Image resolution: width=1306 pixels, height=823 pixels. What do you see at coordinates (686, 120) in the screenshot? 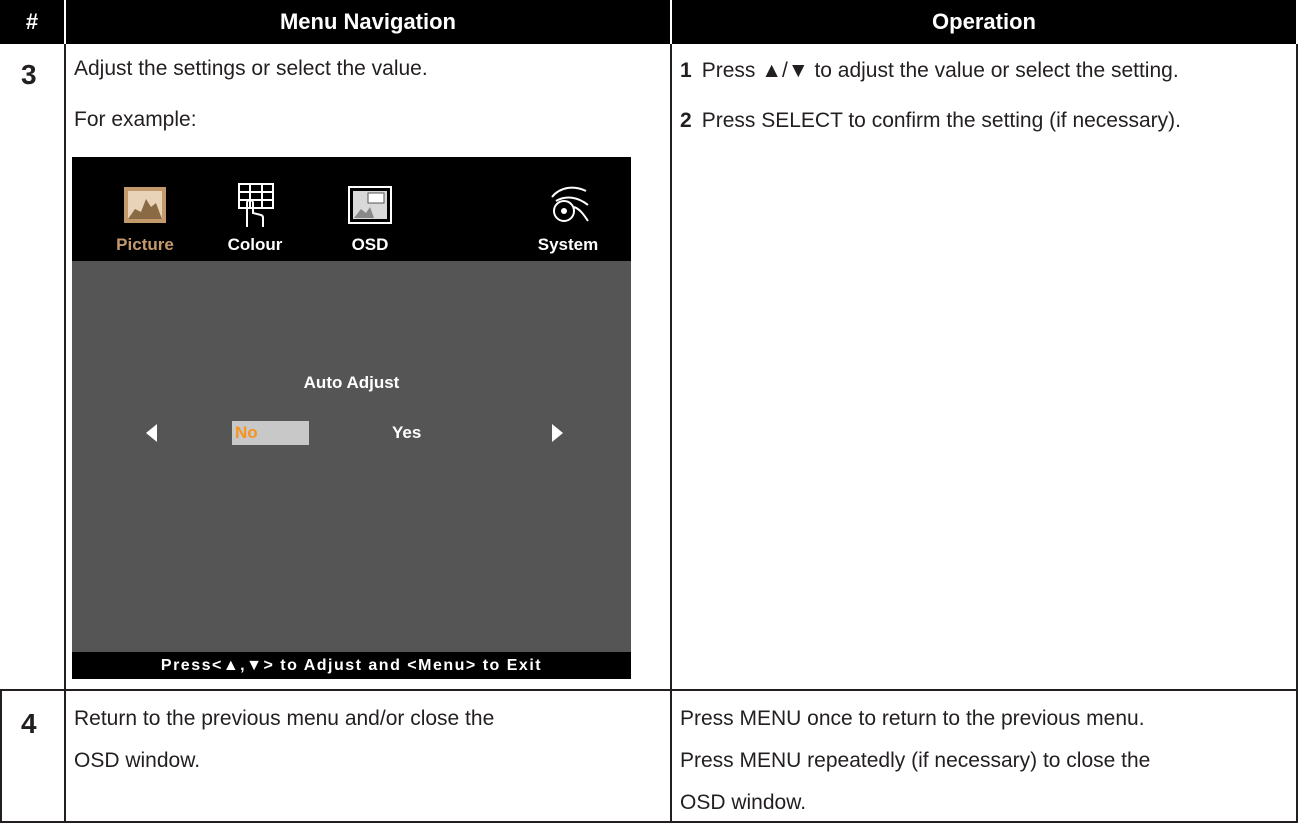
I see `operation-index: 2` at bounding box center [686, 120].